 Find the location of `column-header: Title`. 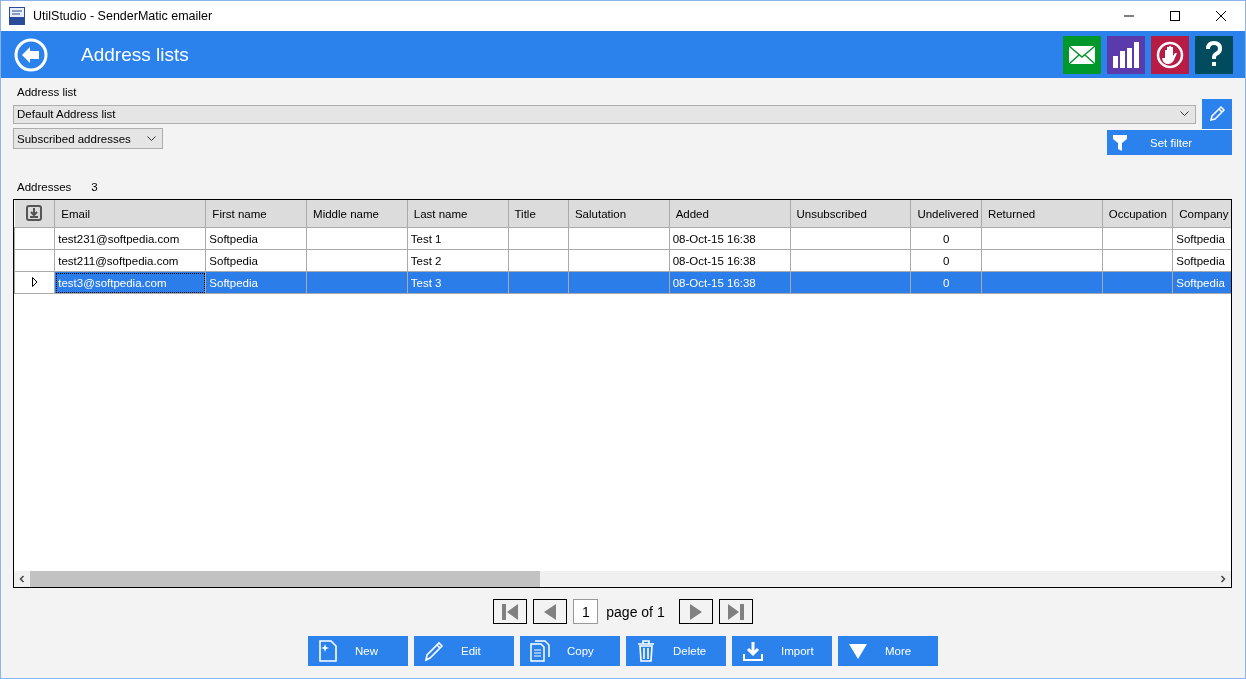

column-header: Title is located at coordinates (538, 214).